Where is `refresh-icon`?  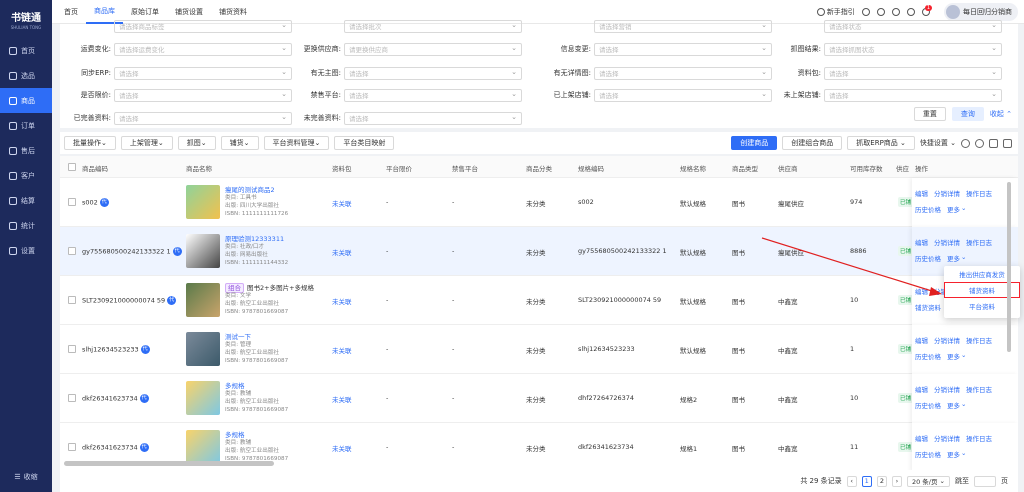
refresh-icon is located at coordinates (965, 143).